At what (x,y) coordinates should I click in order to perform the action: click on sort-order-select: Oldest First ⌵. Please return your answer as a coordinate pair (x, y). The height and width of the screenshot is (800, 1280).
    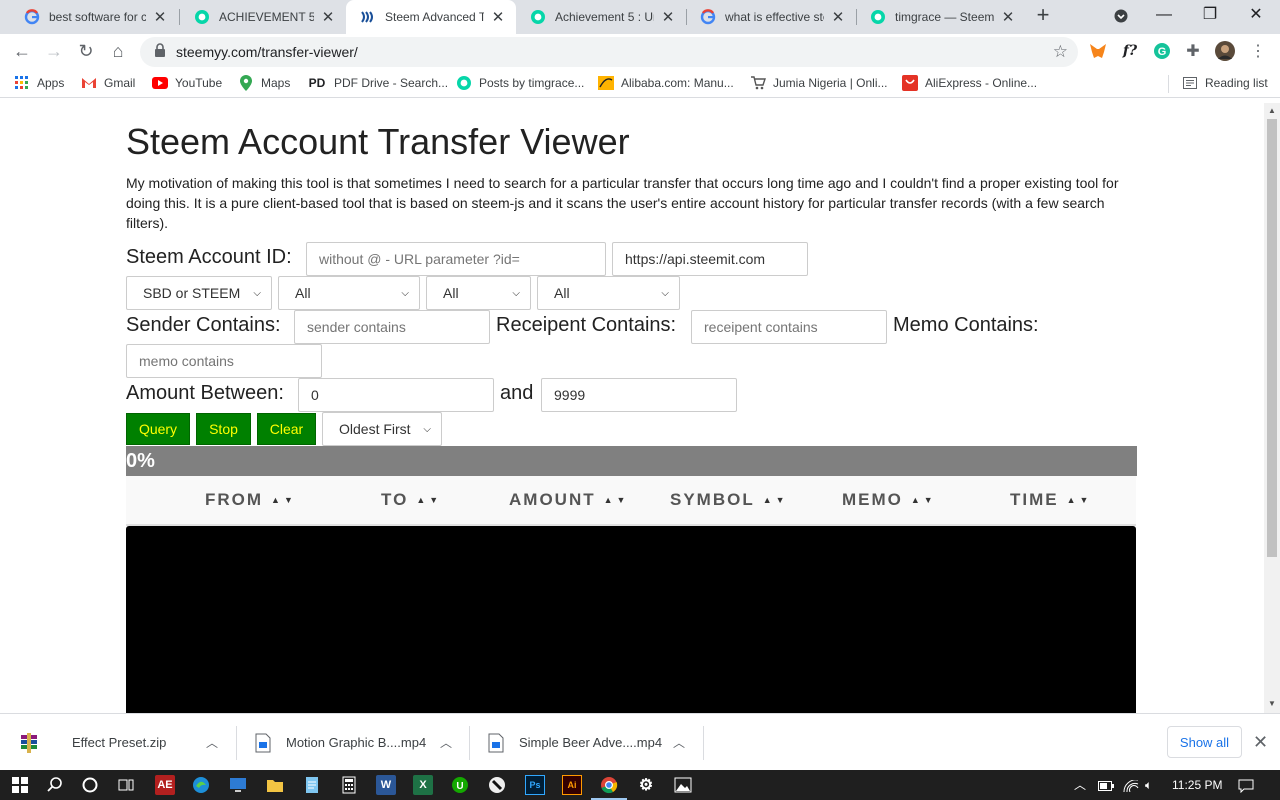
    Looking at the image, I should click on (382, 429).